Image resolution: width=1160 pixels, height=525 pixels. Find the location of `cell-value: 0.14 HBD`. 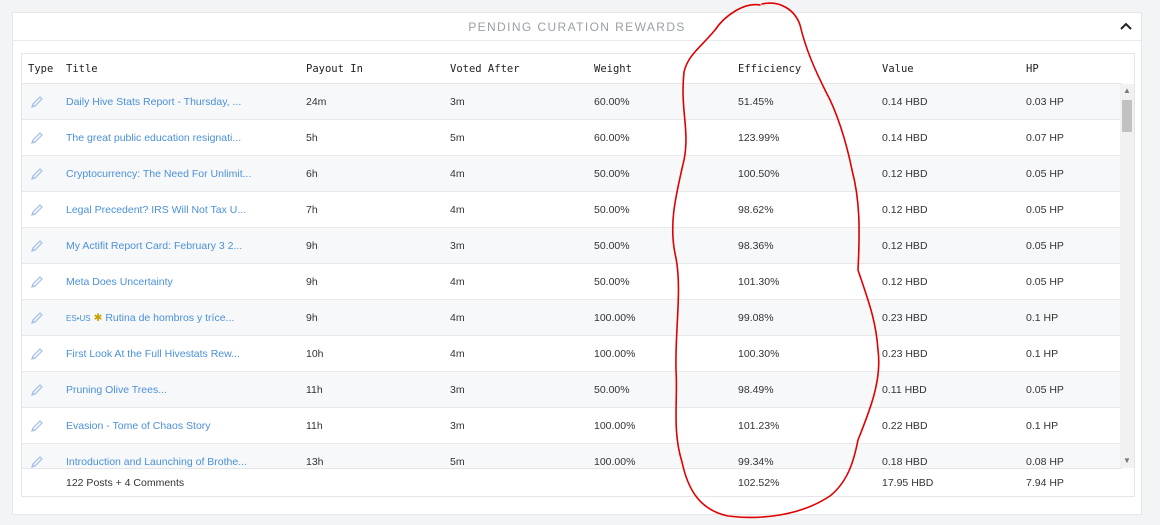

cell-value: 0.14 HBD is located at coordinates (905, 102).